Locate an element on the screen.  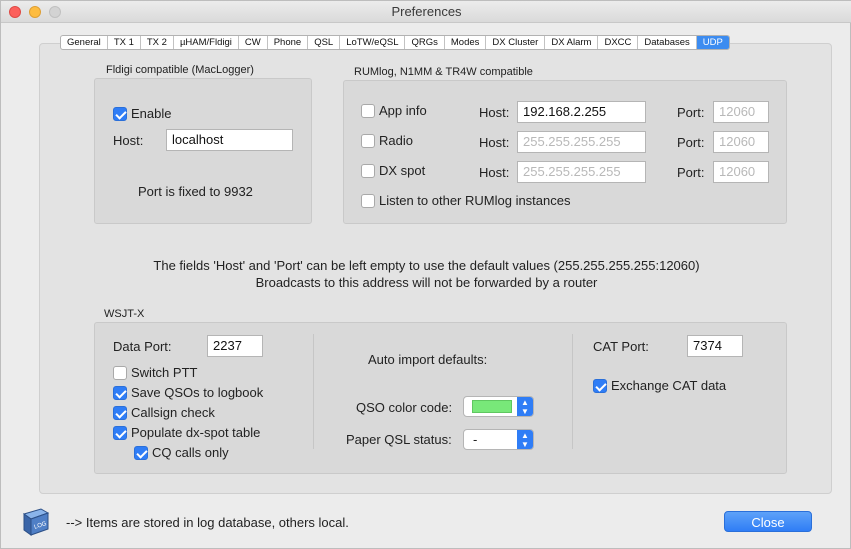
enable-checkbox is located at coordinates (120, 114).